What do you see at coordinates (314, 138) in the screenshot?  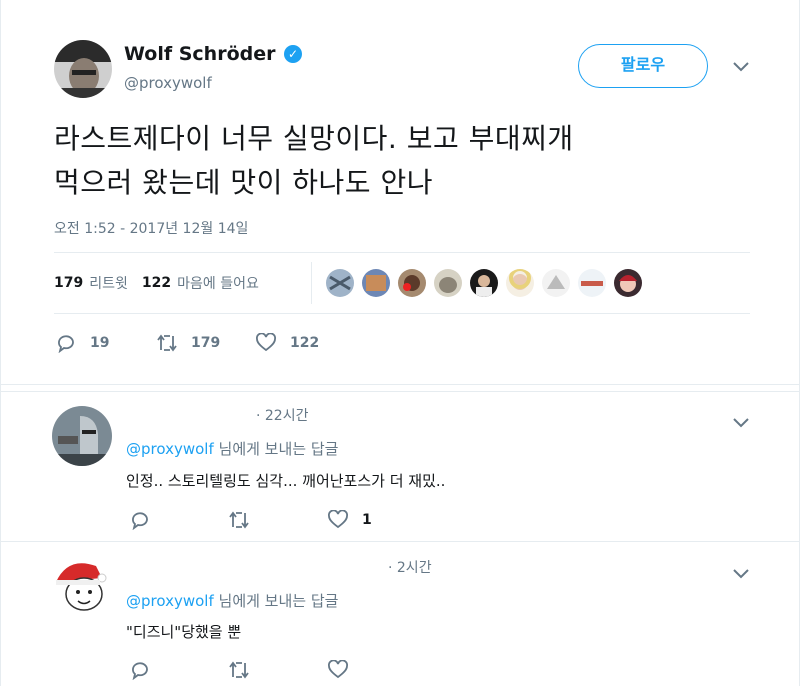 I see `tweet-text-line-1: 라스트제다이 너무 실망이다. 보고 부대찌개` at bounding box center [314, 138].